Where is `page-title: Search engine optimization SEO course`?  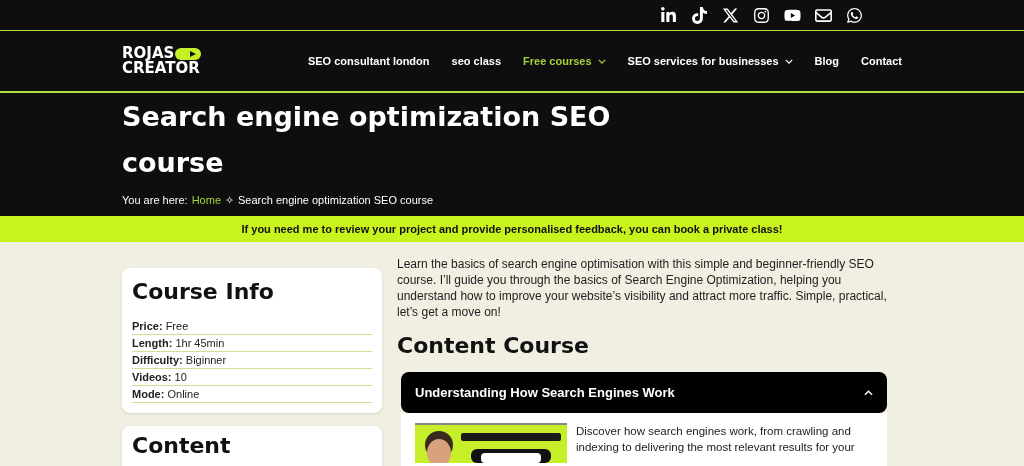 page-title: Search engine optimization SEO course is located at coordinates (367, 140).